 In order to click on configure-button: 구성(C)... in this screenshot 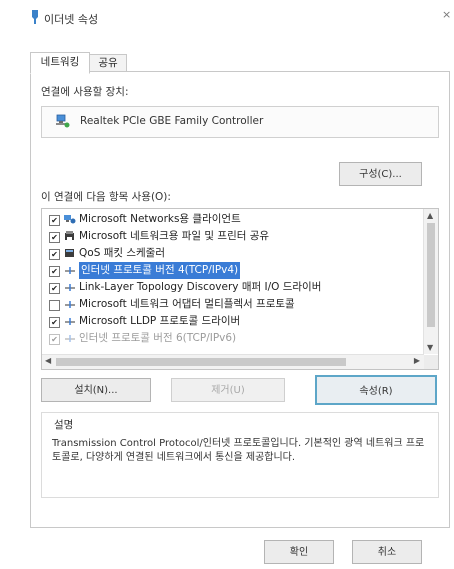, I will do `click(380, 174)`.